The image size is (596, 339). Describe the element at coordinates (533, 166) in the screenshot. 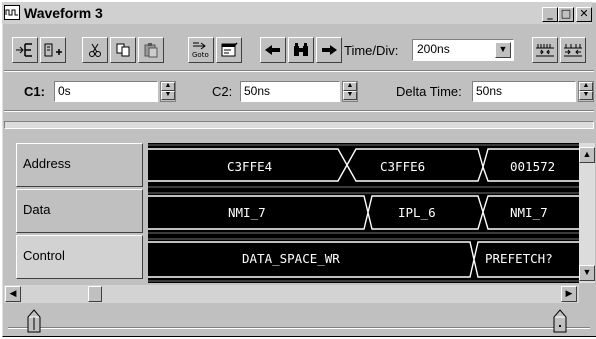

I see `address-value-3: 001572` at that location.